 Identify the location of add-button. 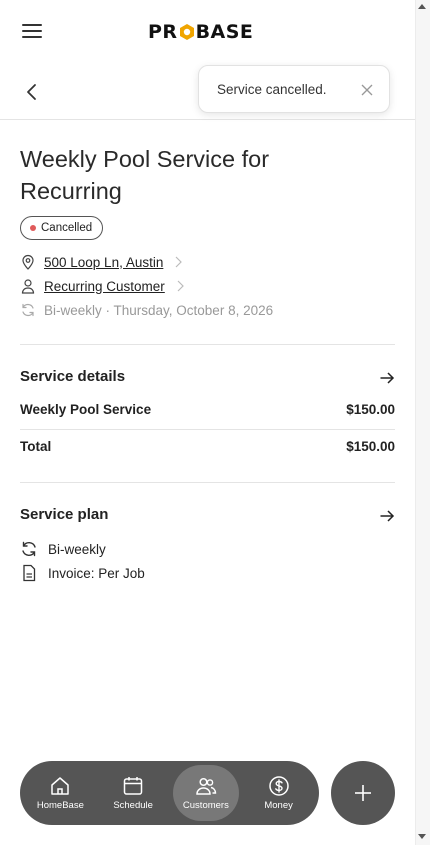
(363, 793).